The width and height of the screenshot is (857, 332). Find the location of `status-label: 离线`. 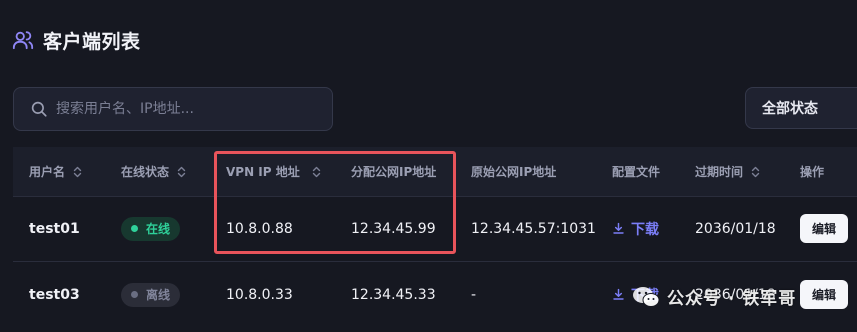

status-label: 离线 is located at coordinates (158, 295).